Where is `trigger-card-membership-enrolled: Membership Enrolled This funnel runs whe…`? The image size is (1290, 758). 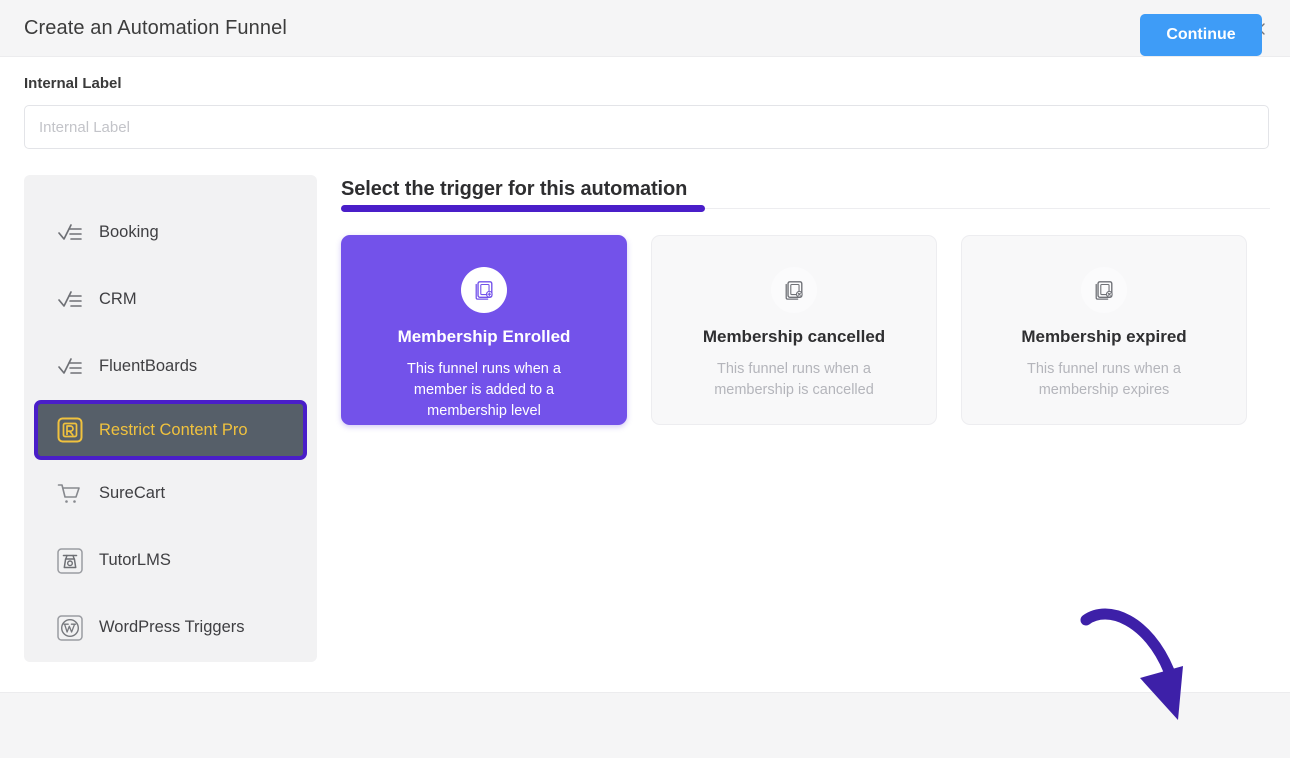 trigger-card-membership-enrolled: Membership Enrolled This funnel runs whe… is located at coordinates (484, 330).